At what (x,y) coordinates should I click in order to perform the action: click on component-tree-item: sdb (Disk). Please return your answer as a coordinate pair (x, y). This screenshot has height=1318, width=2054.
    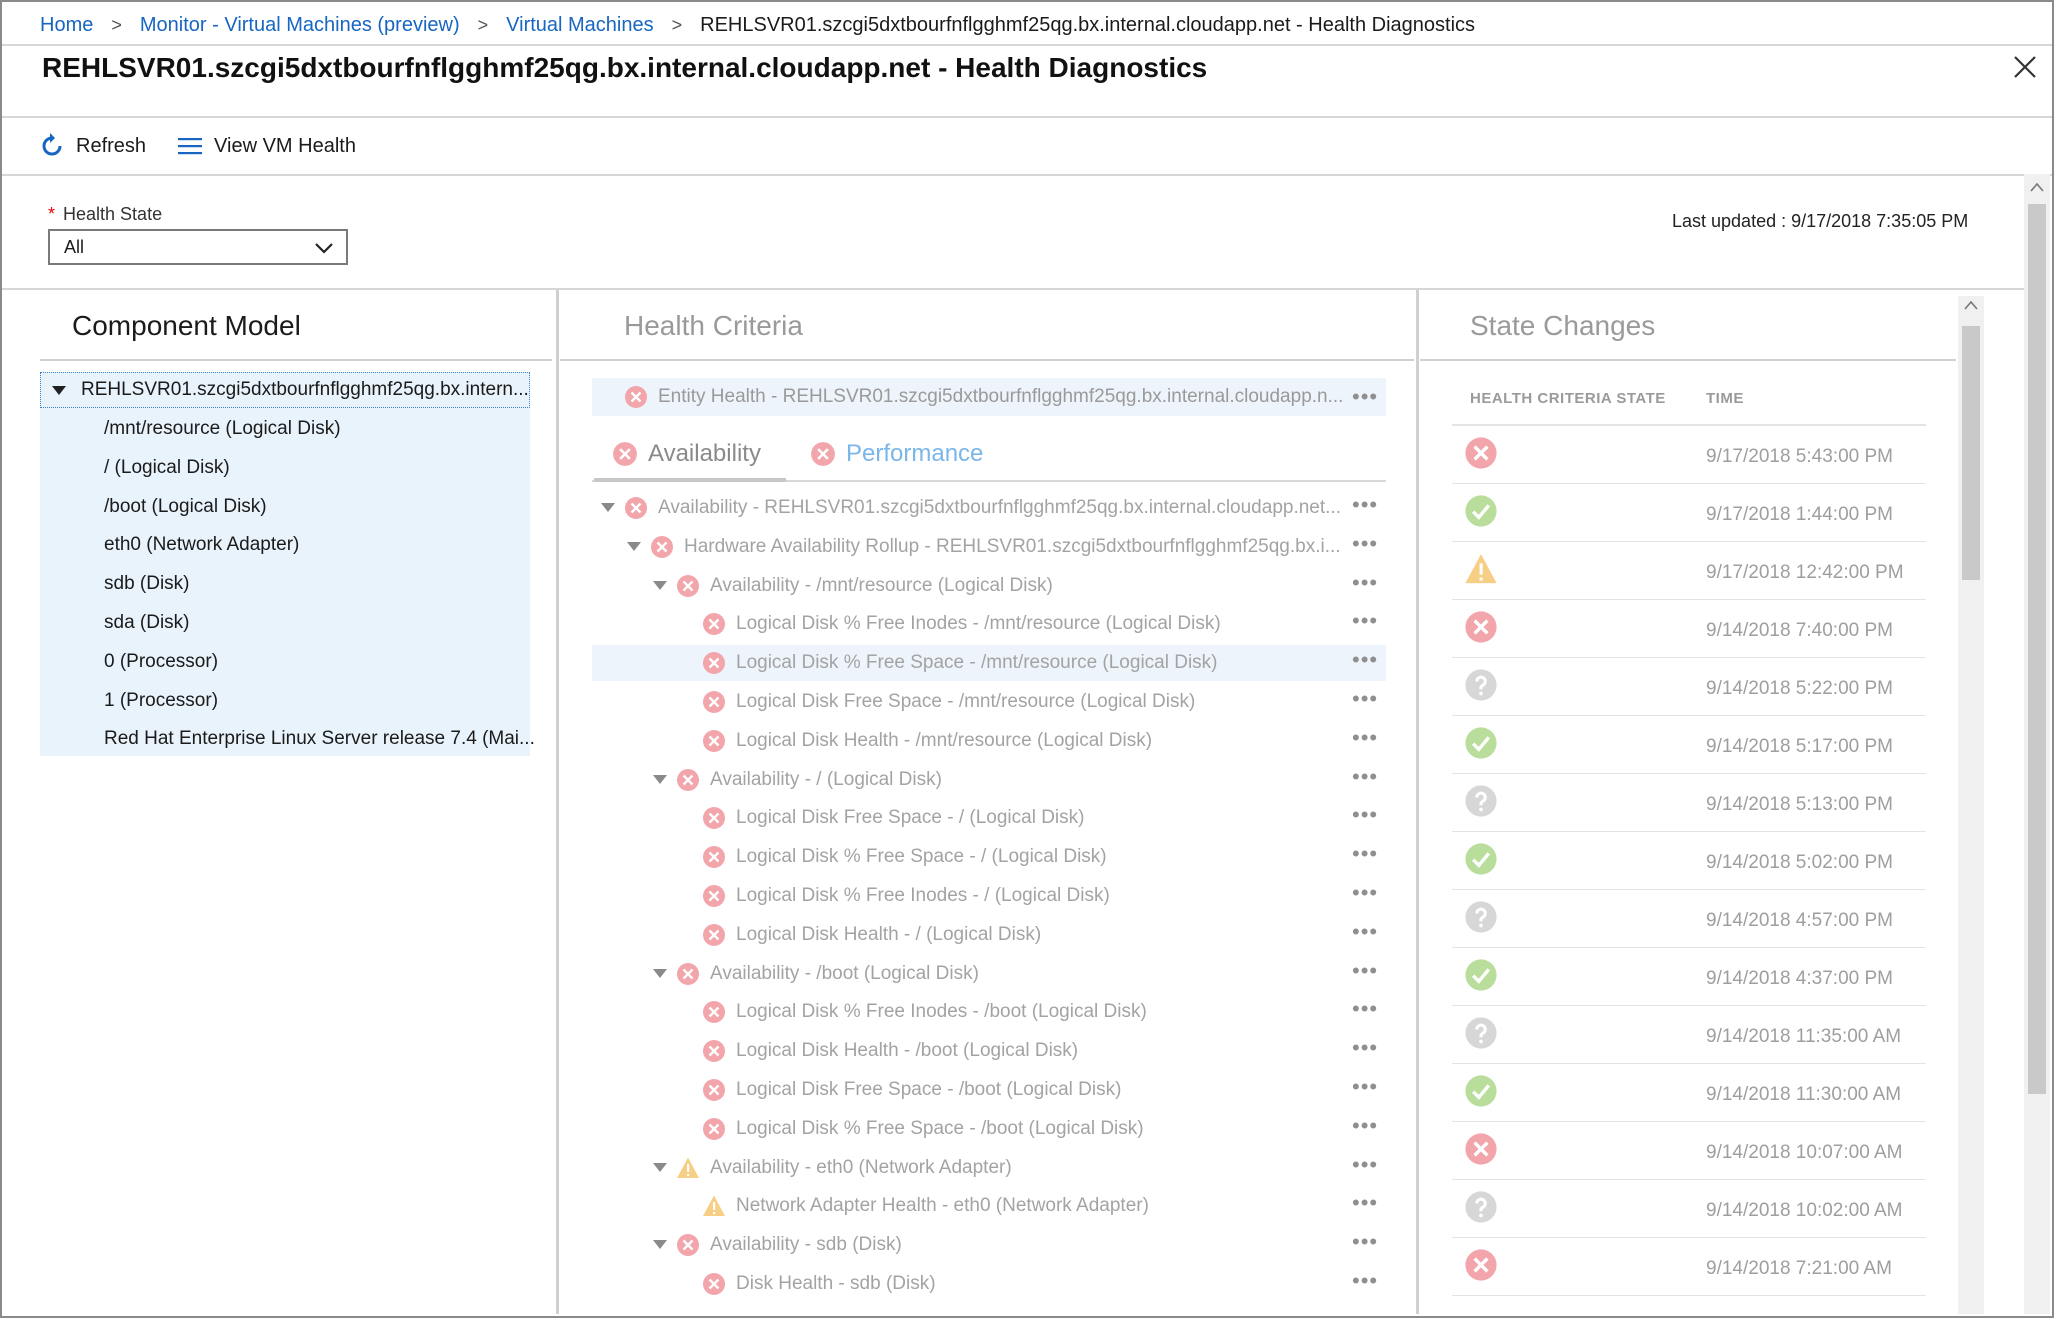
    Looking at the image, I should click on (147, 584).